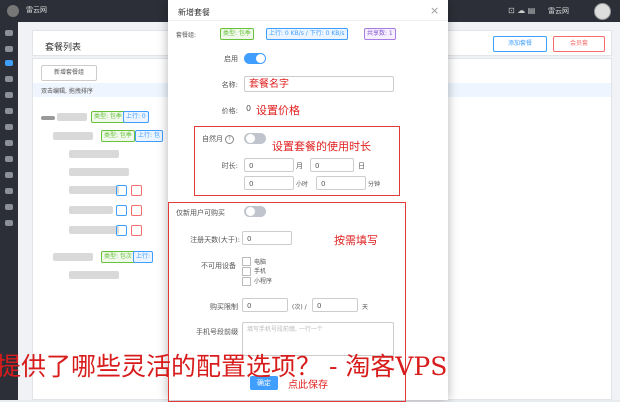  Describe the element at coordinates (212, 139) in the screenshot. I see `natural-month-text: 自然月` at that location.